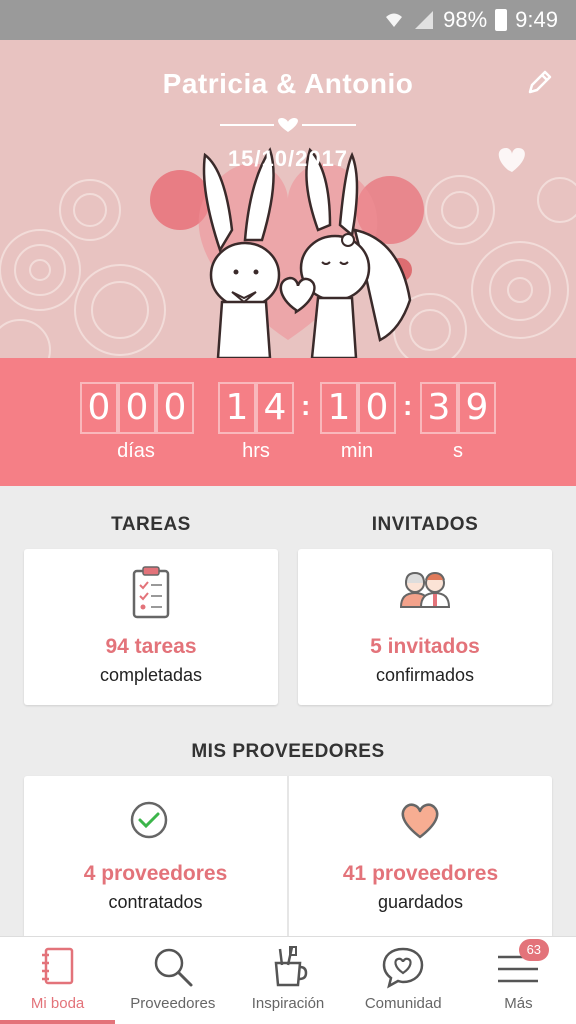 Image resolution: width=576 pixels, height=1024 pixels. Describe the element at coordinates (291, 966) in the screenshot. I see `brush-cup-icon` at that location.